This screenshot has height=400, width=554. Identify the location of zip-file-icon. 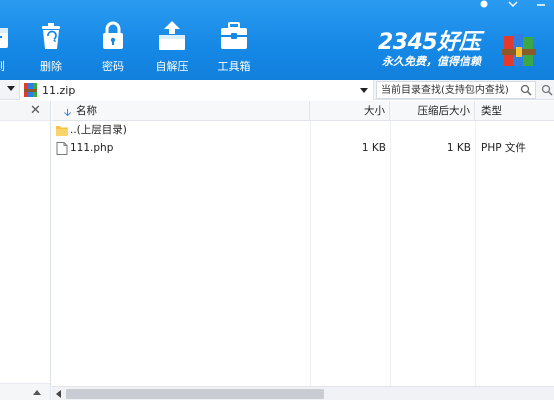
(30, 90).